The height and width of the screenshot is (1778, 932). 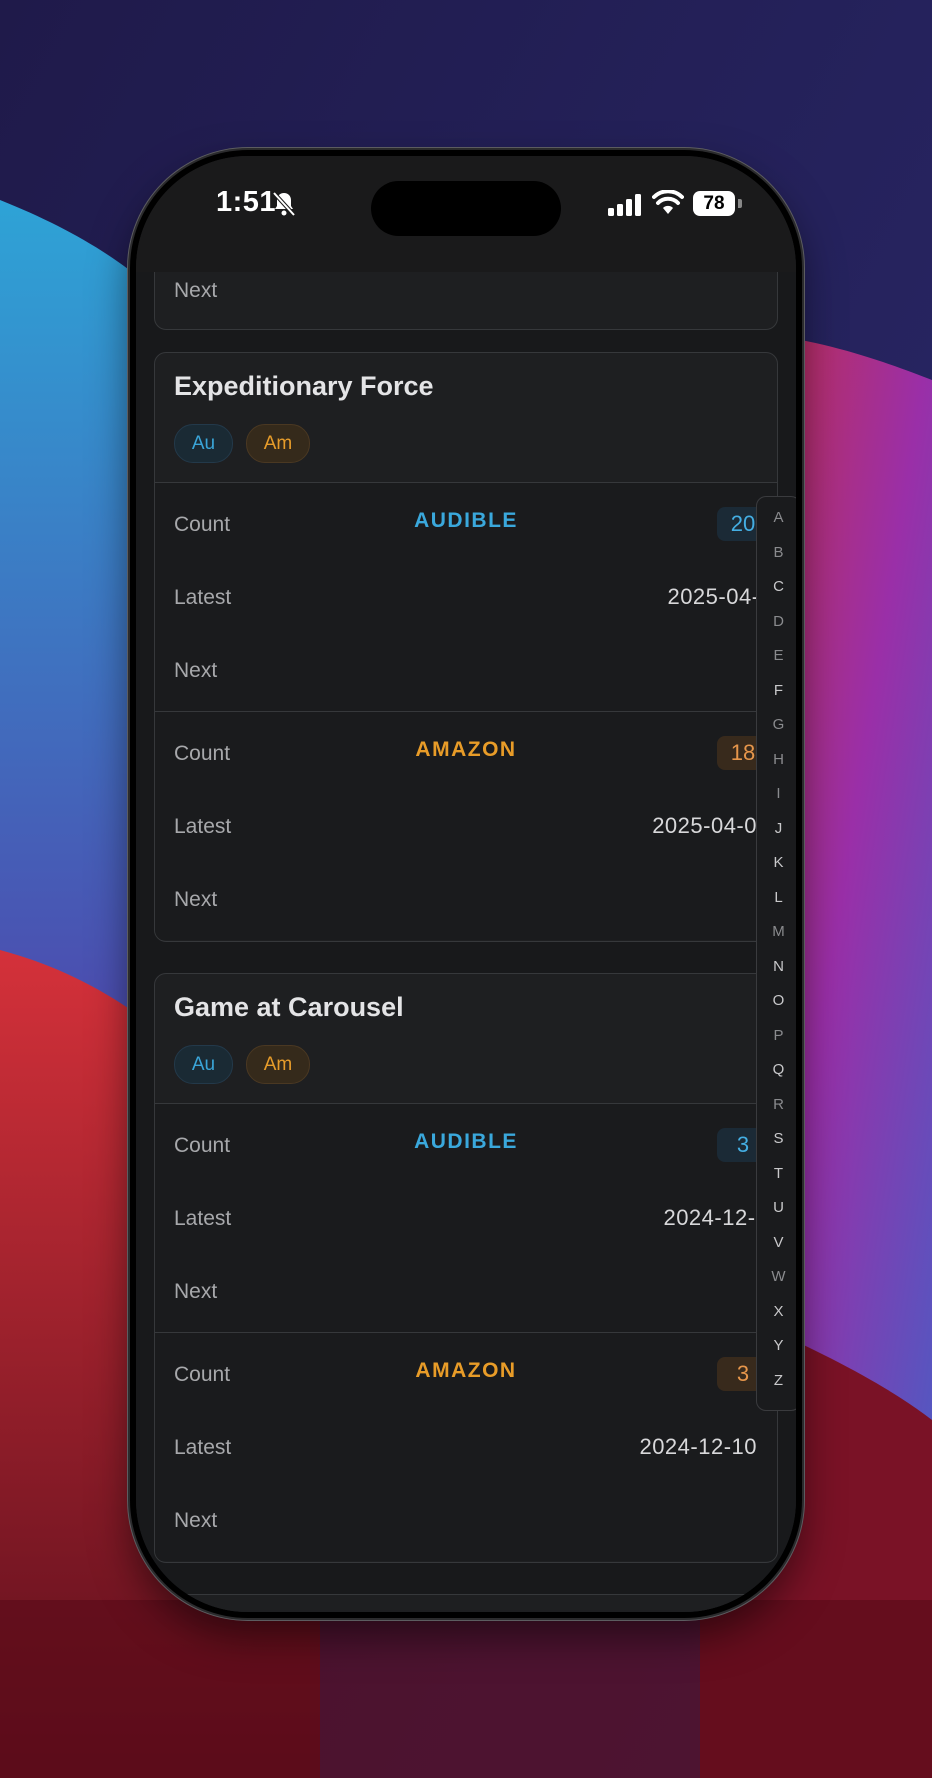 What do you see at coordinates (776, 1277) in the screenshot?
I see `index-letter-w: W` at bounding box center [776, 1277].